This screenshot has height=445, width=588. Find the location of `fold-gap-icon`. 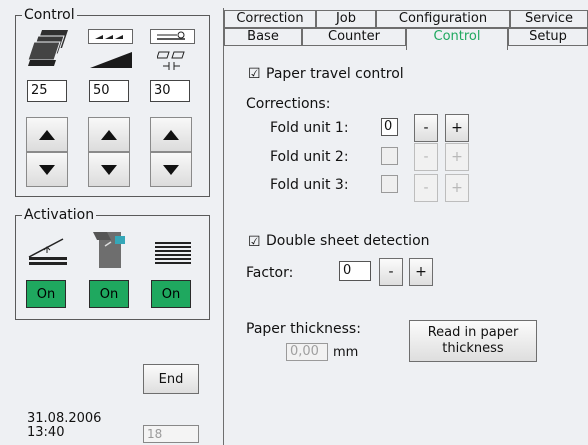

fold-gap-icon is located at coordinates (171, 60).